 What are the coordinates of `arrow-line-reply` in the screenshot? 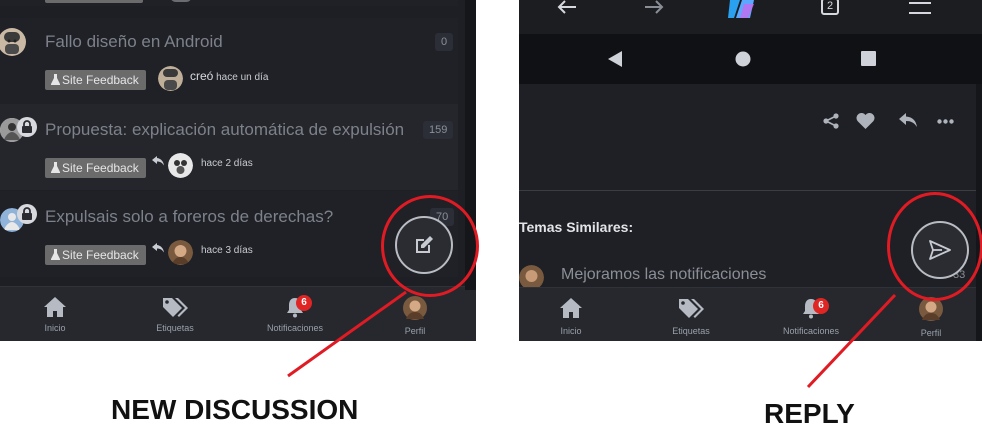 It's located at (851, 341).